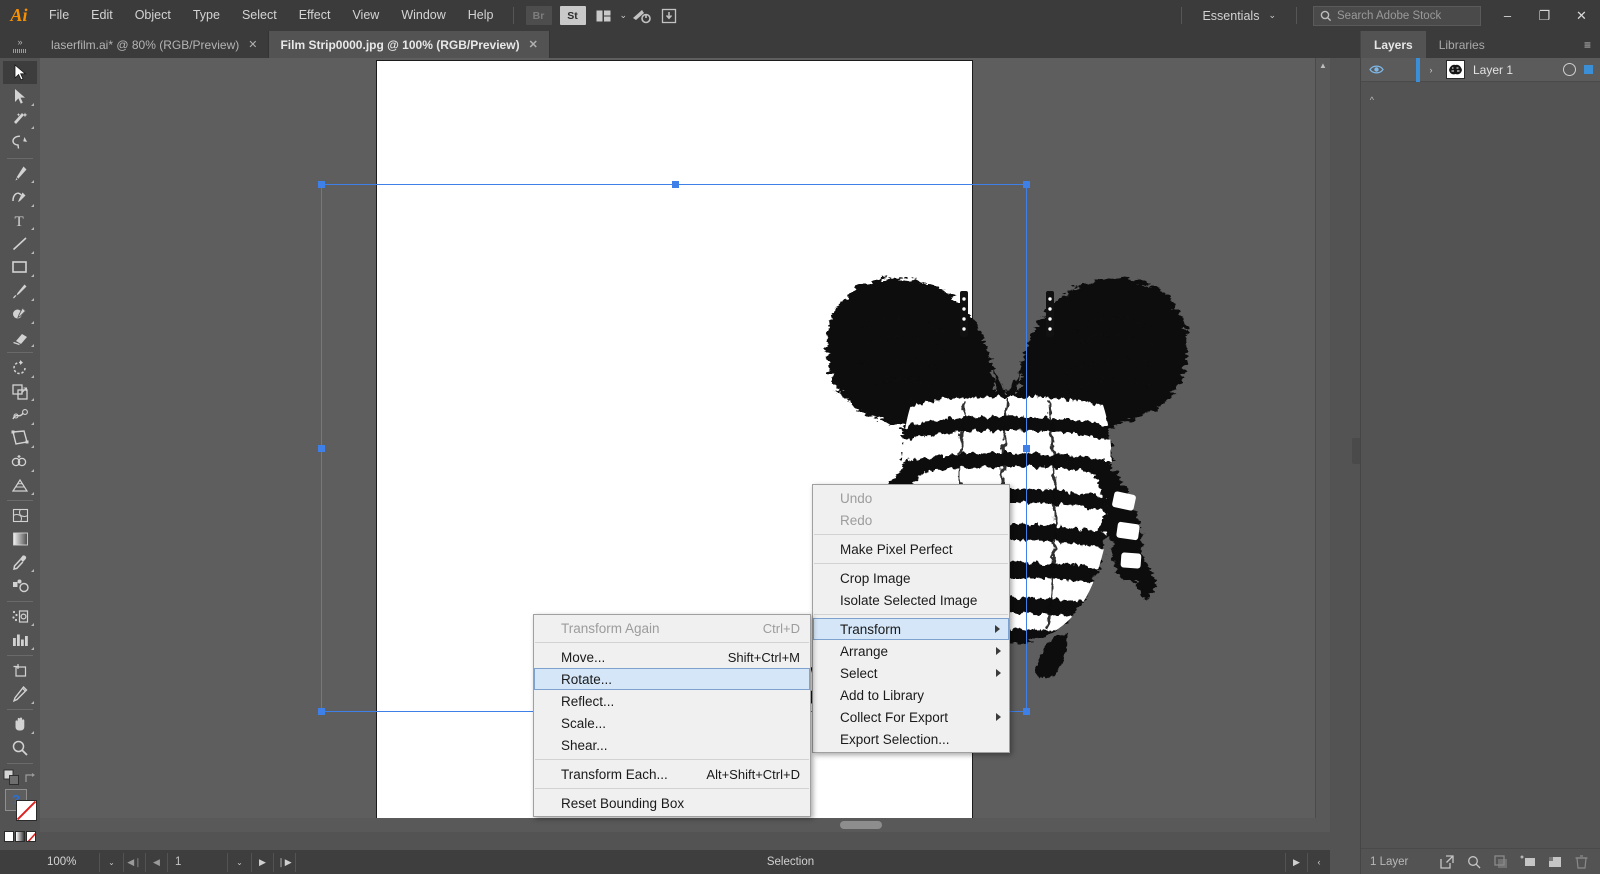  Describe the element at coordinates (1544, 15) in the screenshot. I see `restore-button: ❐` at that location.